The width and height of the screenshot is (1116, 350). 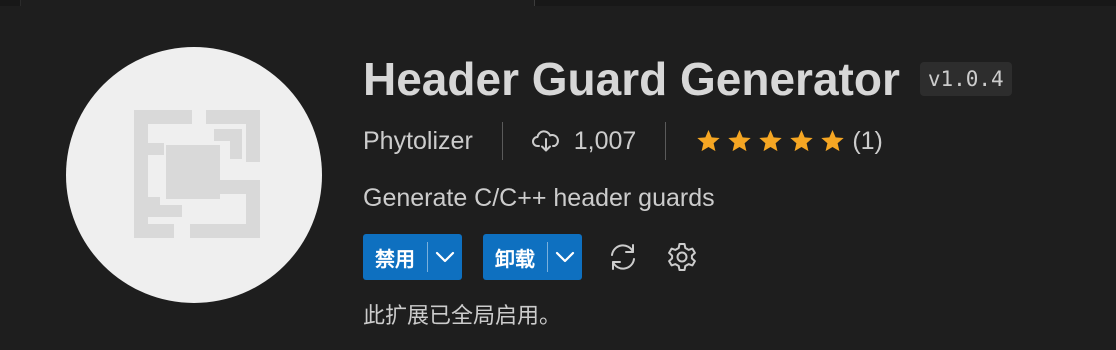 I want to click on uninstall-dropdown-button, so click(x=565, y=257).